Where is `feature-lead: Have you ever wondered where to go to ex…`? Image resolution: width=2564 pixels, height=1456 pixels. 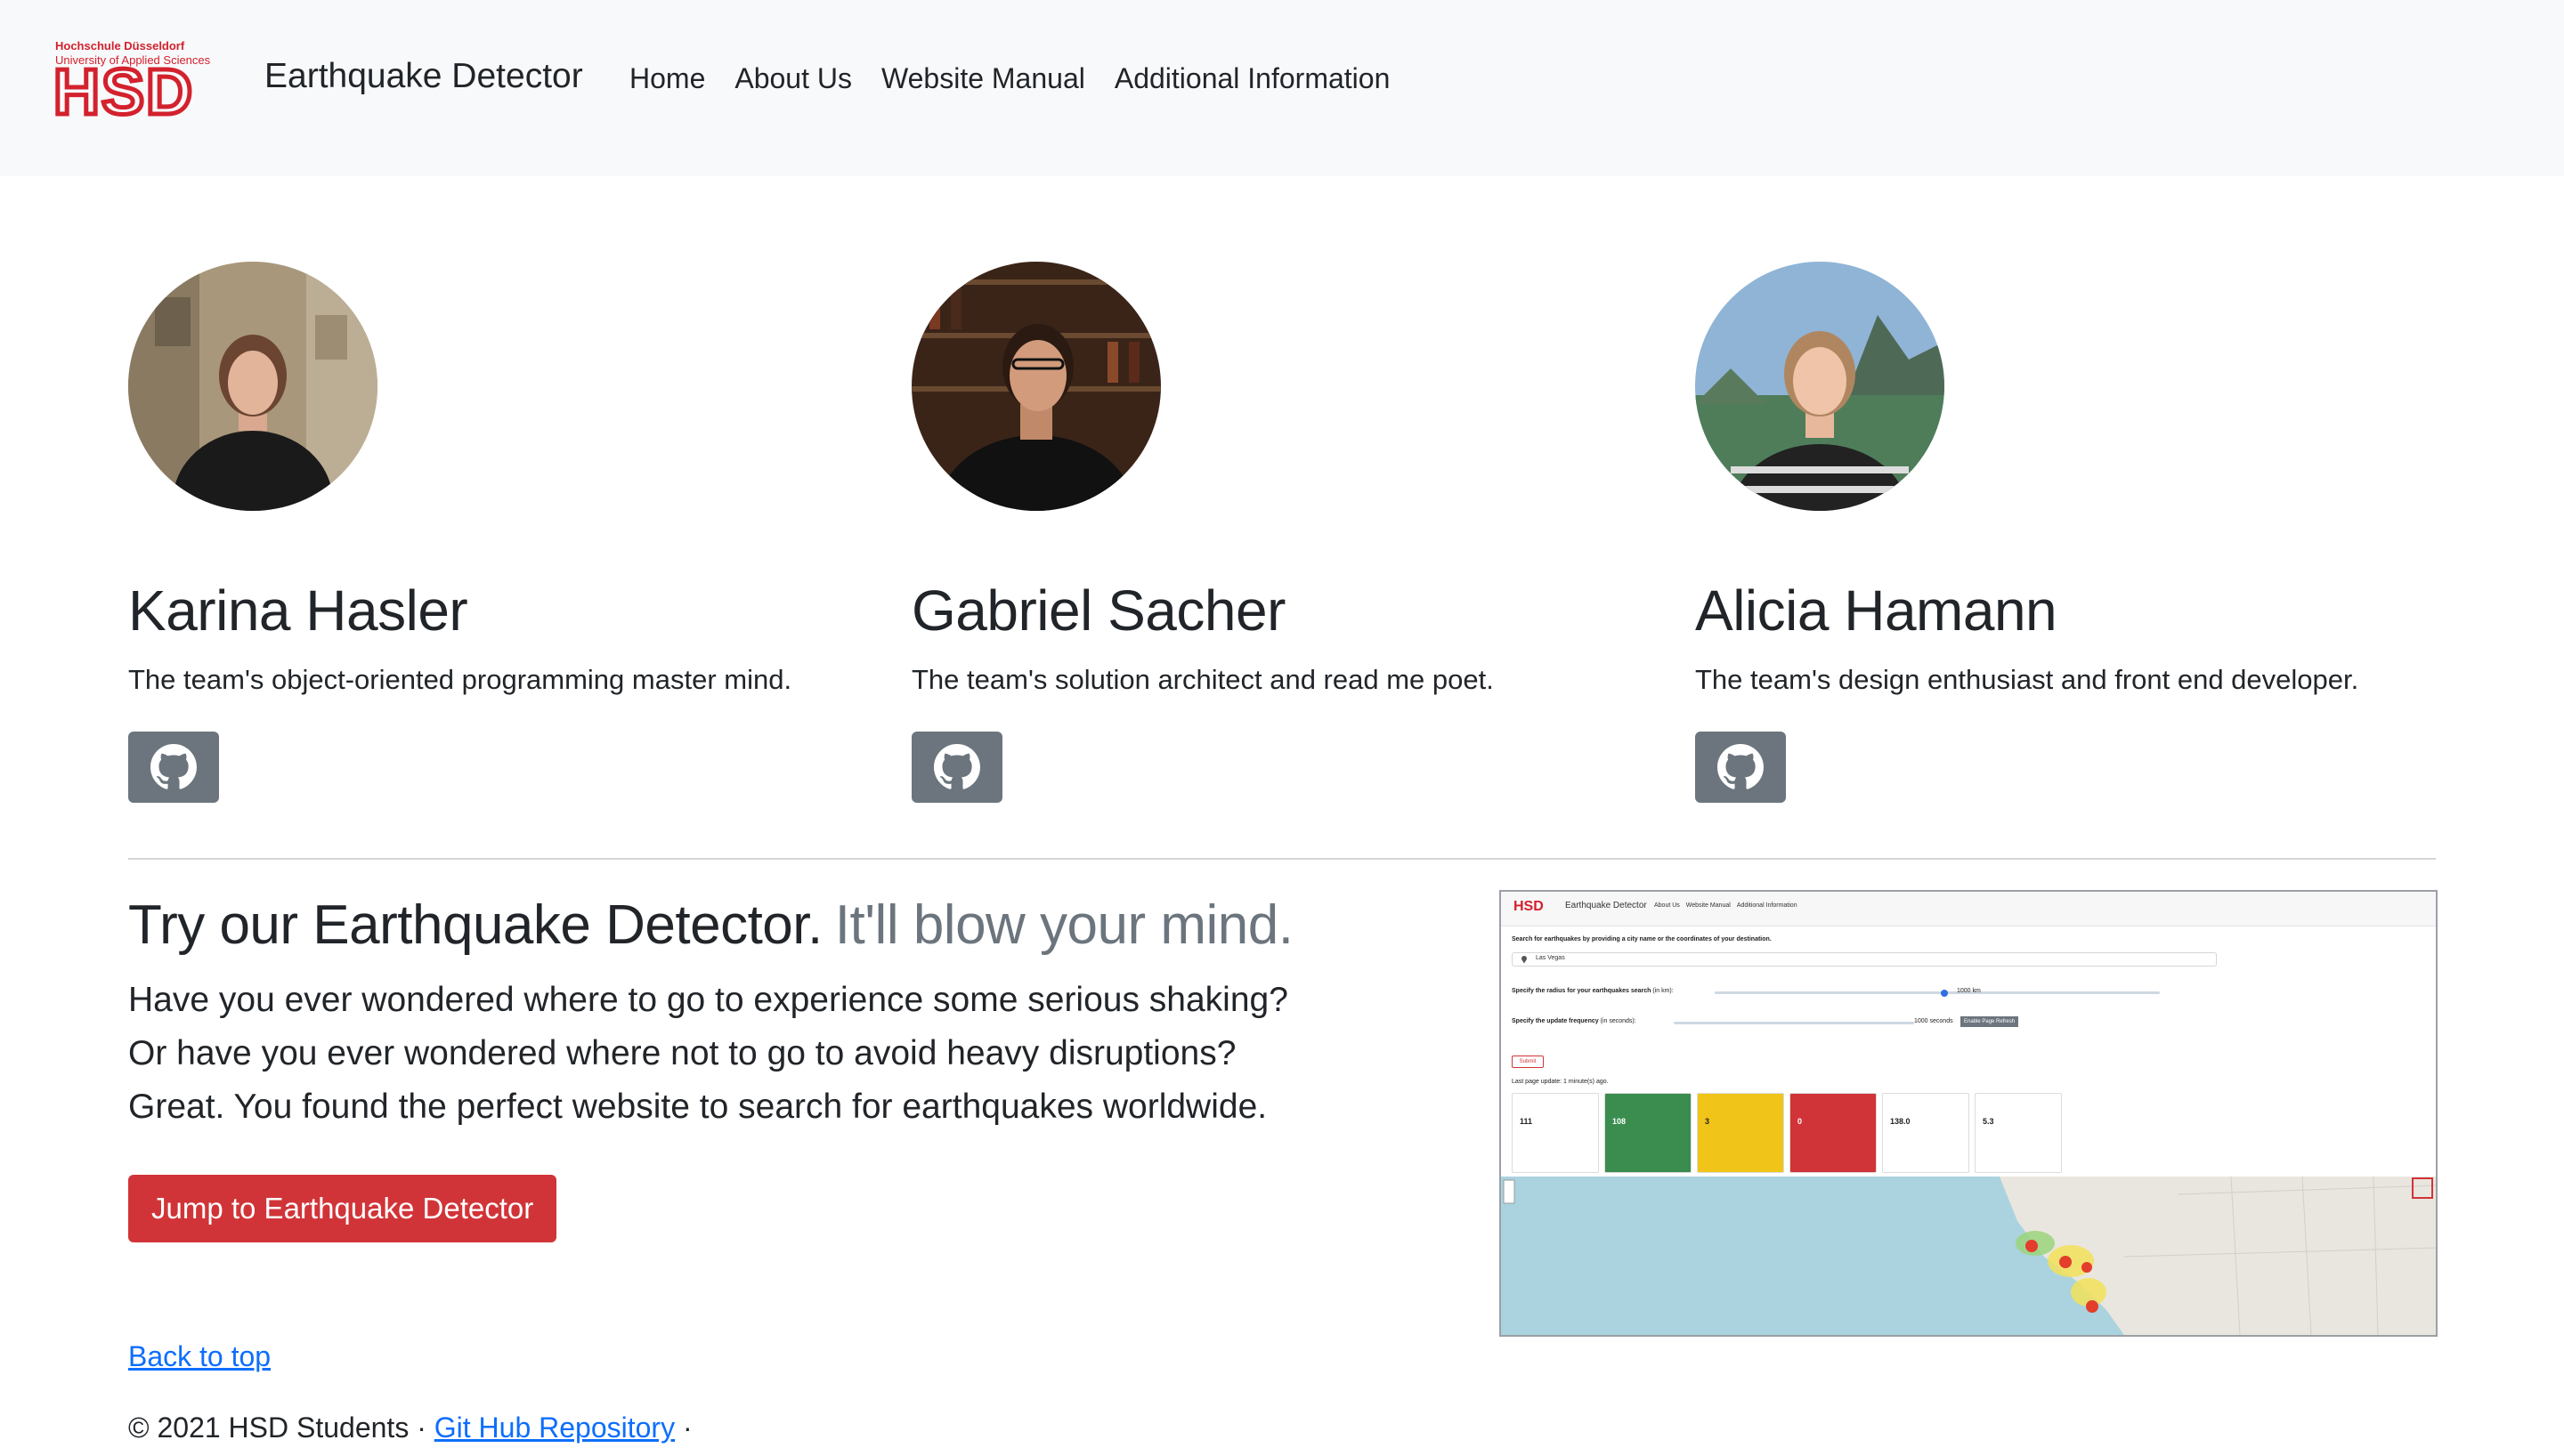
feature-lead: Have you ever wondered where to go to ex… is located at coordinates (708, 1054).